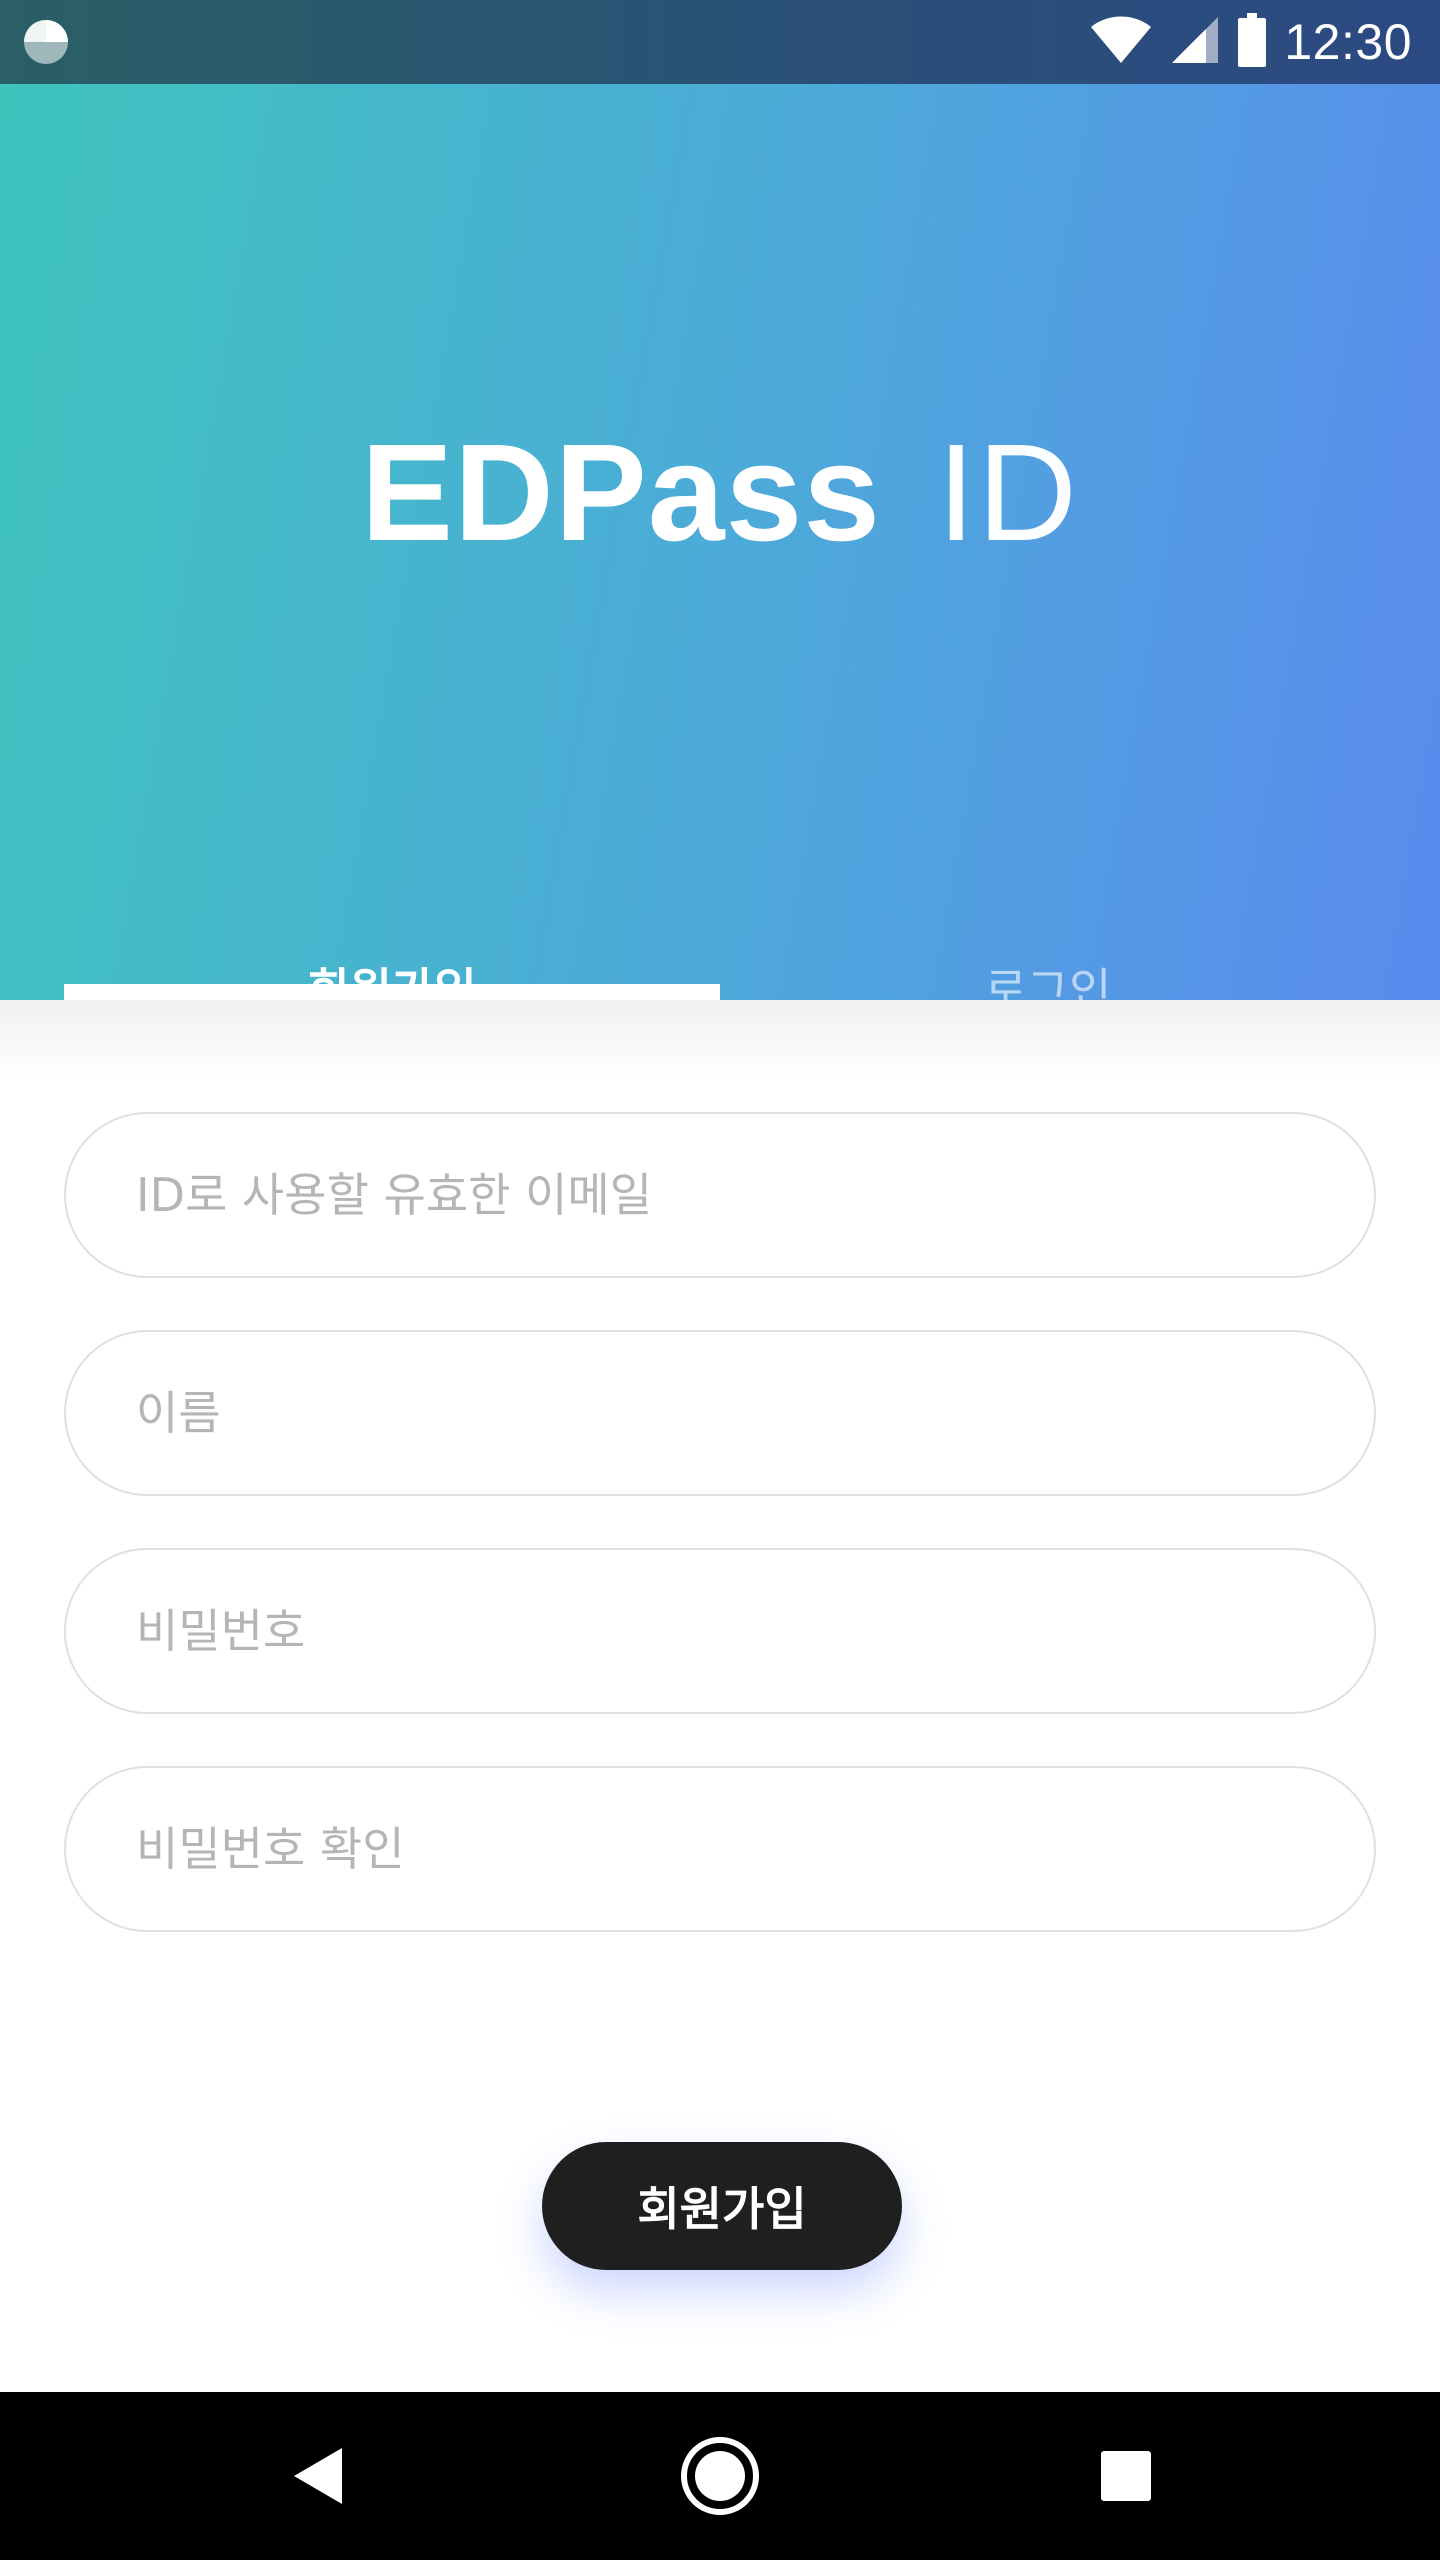 The height and width of the screenshot is (2560, 1440). I want to click on auth-tabs: 회원가입 로그인, so click(720, 940).